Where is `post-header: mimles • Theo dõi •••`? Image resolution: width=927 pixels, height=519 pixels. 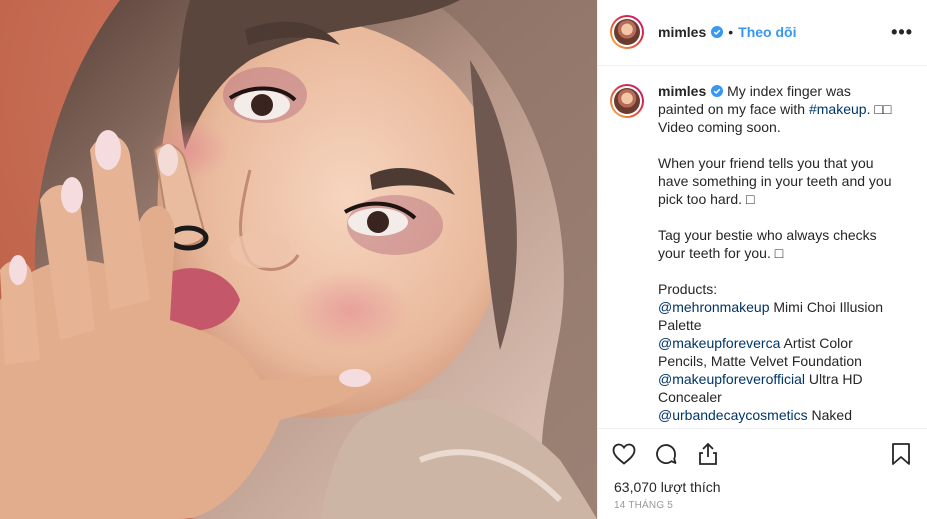
post-header: mimles • Theo dõi ••• is located at coordinates (762, 33).